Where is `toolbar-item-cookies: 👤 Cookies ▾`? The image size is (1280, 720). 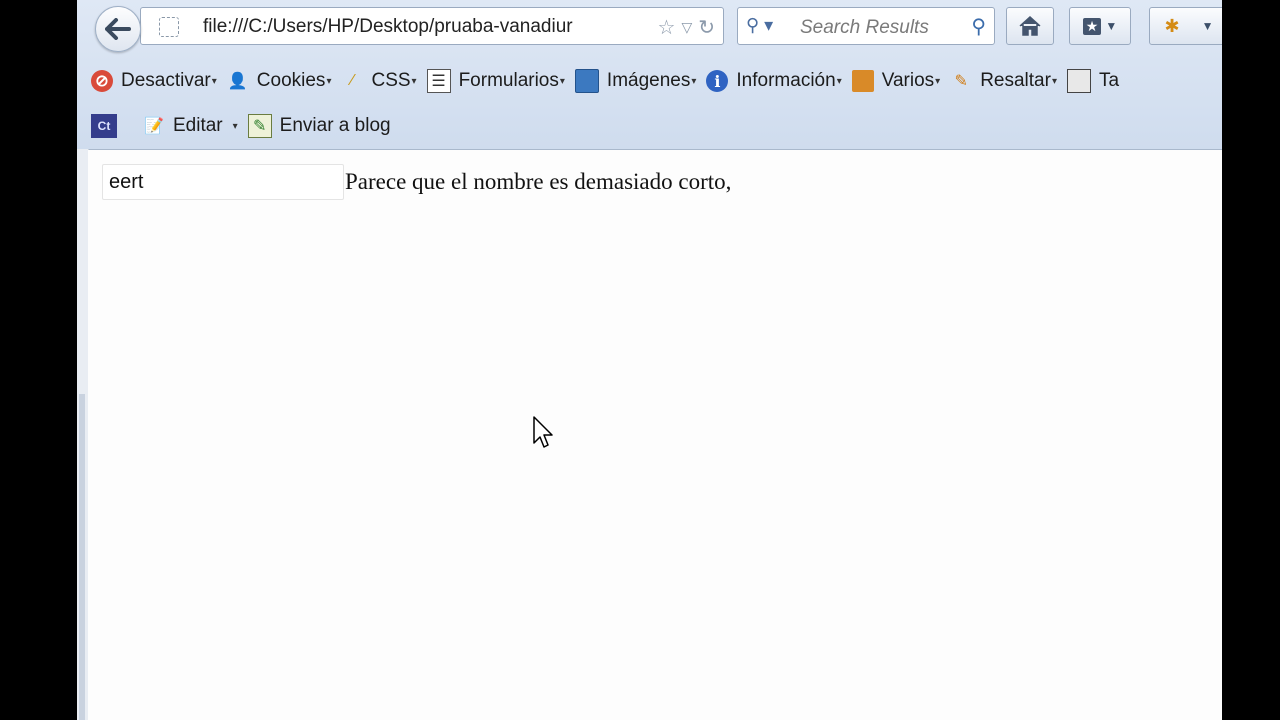
toolbar-item-cookies: 👤 Cookies ▾ is located at coordinates (279, 81).